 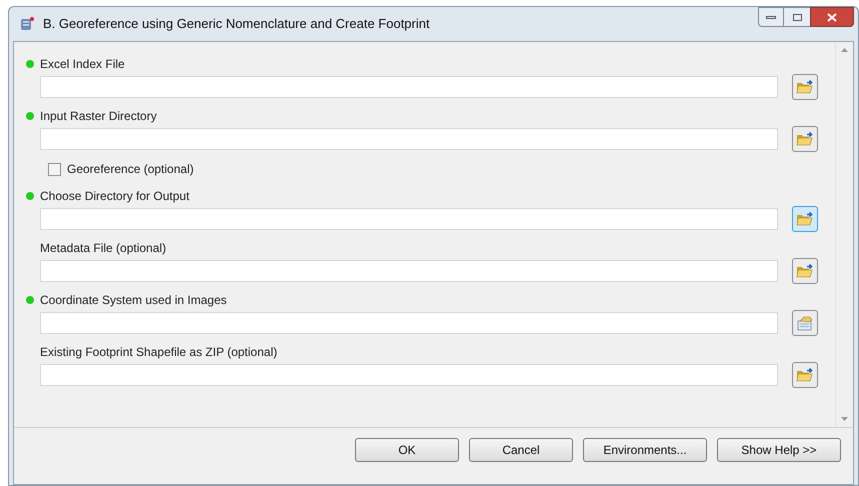 What do you see at coordinates (779, 450) in the screenshot?
I see `dialog-button: Show Help >>` at bounding box center [779, 450].